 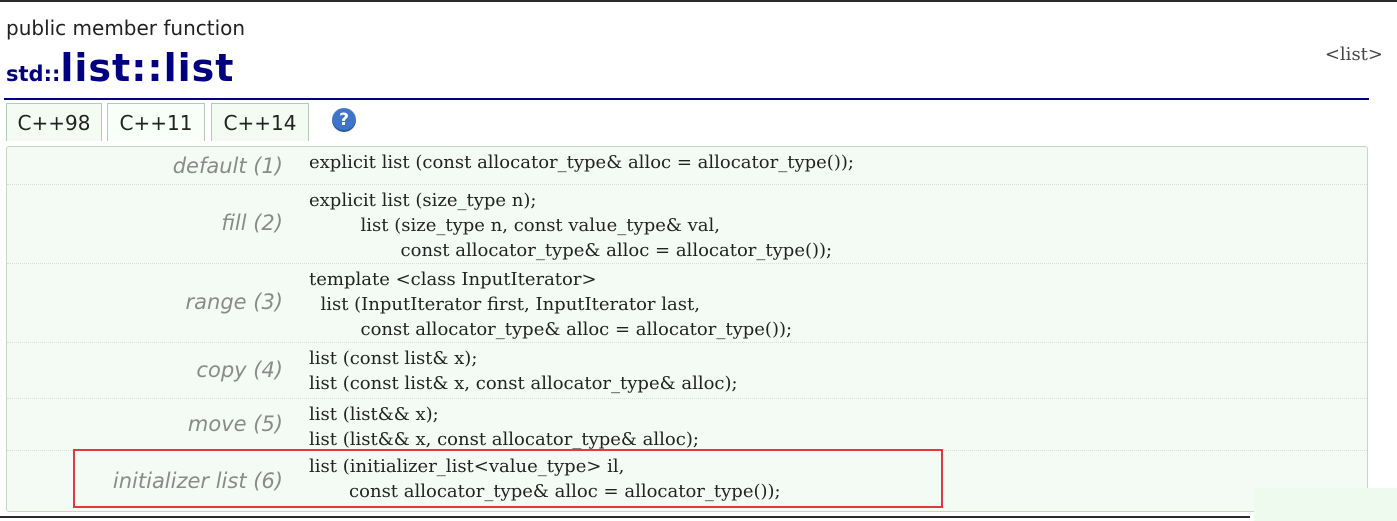 I want to click on top-divider, so click(x=698, y=1).